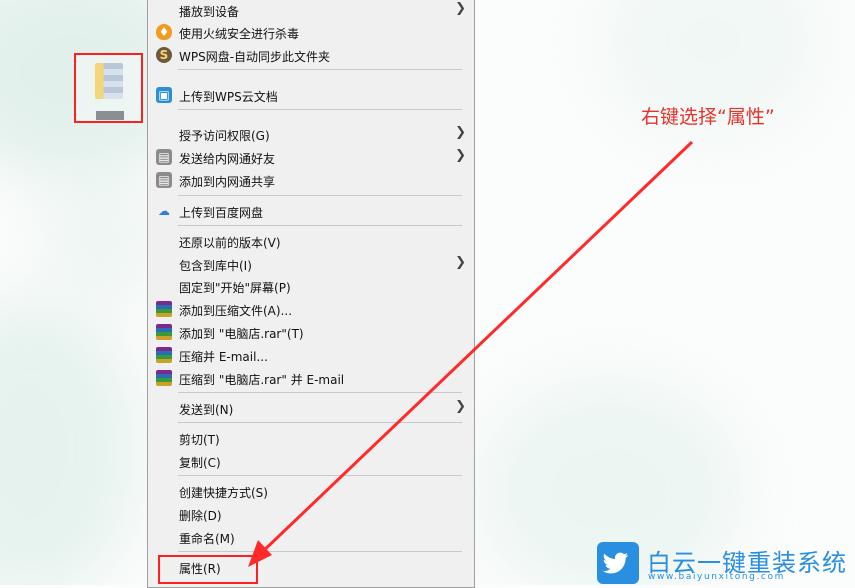  What do you see at coordinates (724, 563) in the screenshot?
I see `watermark-logo: 白云一键重装系统 www.baiyunxitong.com` at bounding box center [724, 563].